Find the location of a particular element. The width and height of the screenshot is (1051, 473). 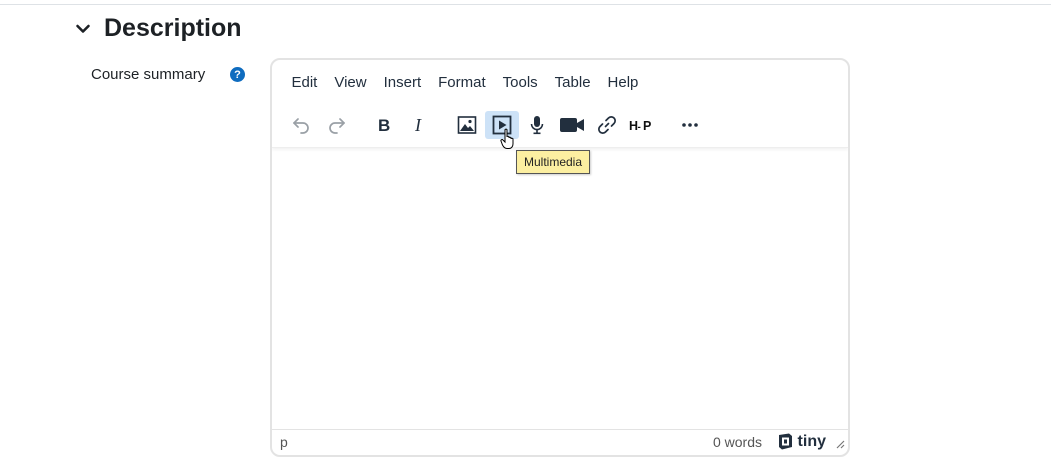

h5p-icon: H-P is located at coordinates (640, 126).